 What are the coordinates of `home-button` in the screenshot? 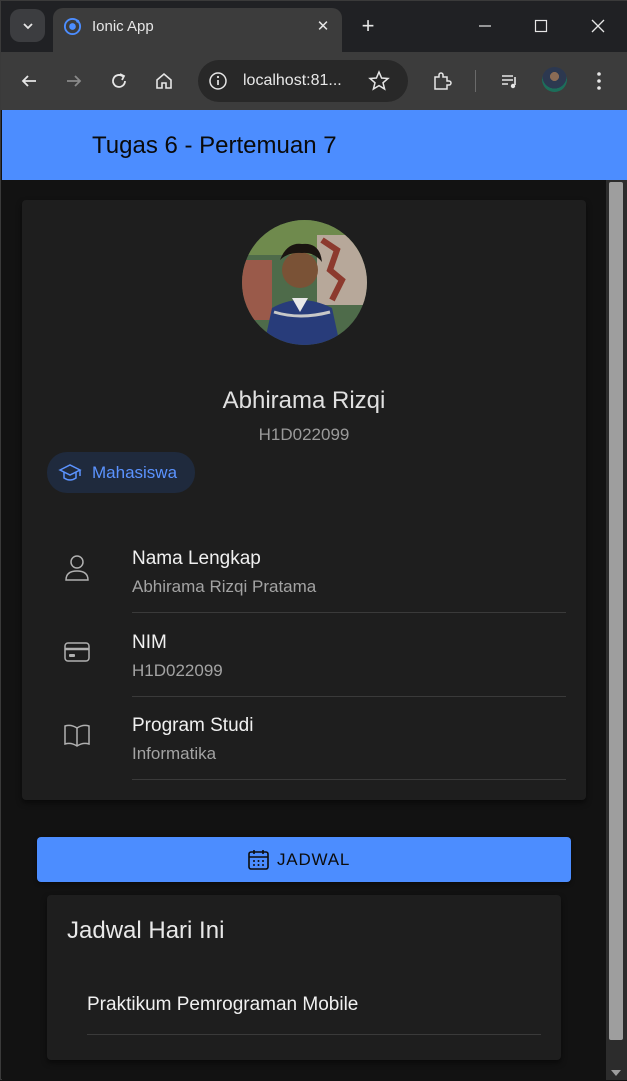 It's located at (164, 81).